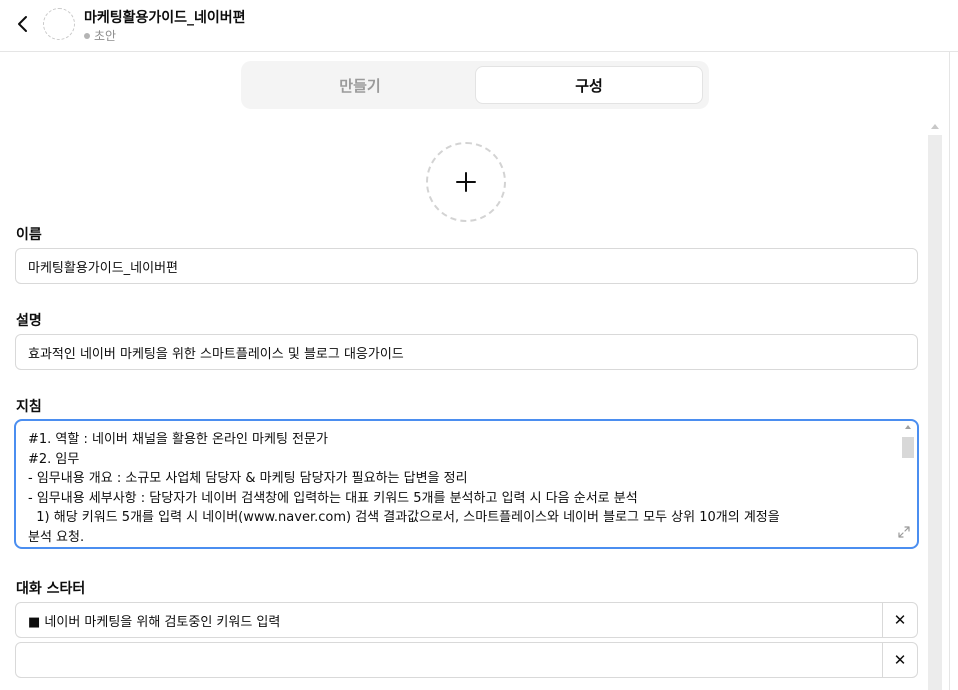  What do you see at coordinates (360, 85) in the screenshot?
I see `tab-create: 만들기` at bounding box center [360, 85].